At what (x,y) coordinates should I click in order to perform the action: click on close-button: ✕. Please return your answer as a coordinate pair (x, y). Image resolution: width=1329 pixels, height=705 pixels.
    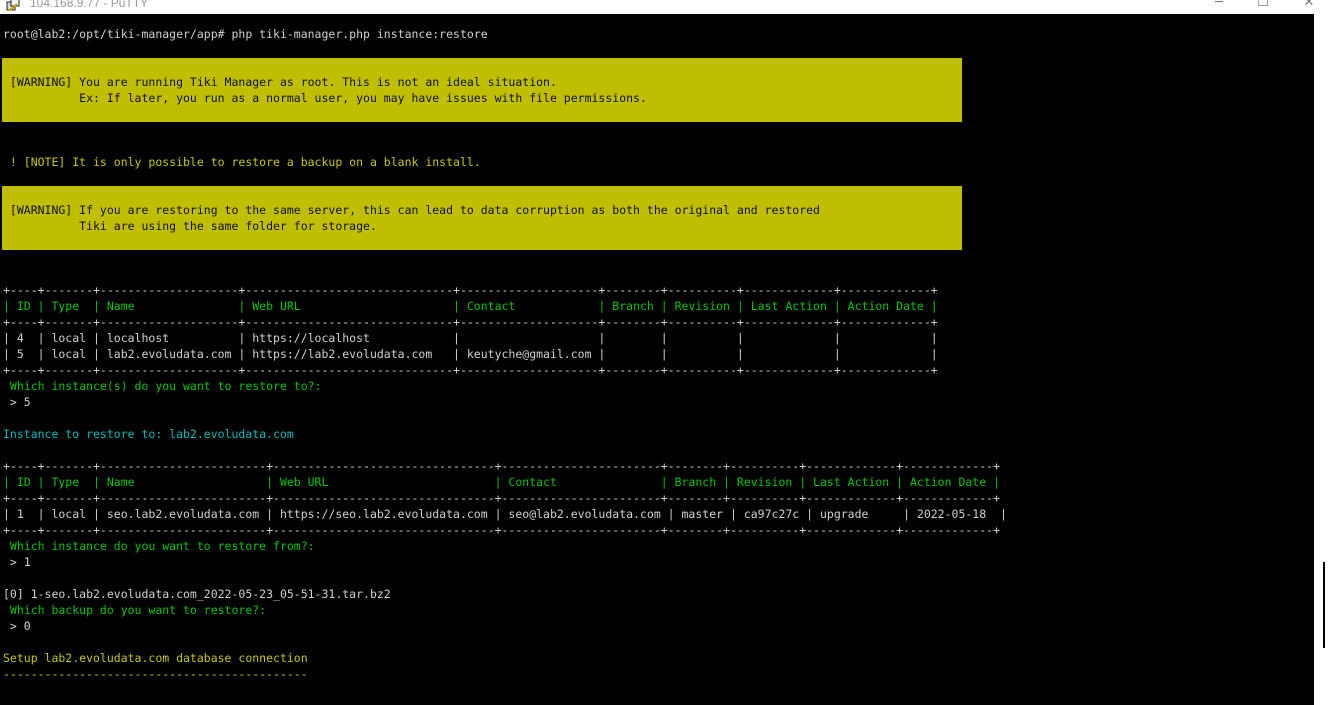
    Looking at the image, I should click on (1309, 6).